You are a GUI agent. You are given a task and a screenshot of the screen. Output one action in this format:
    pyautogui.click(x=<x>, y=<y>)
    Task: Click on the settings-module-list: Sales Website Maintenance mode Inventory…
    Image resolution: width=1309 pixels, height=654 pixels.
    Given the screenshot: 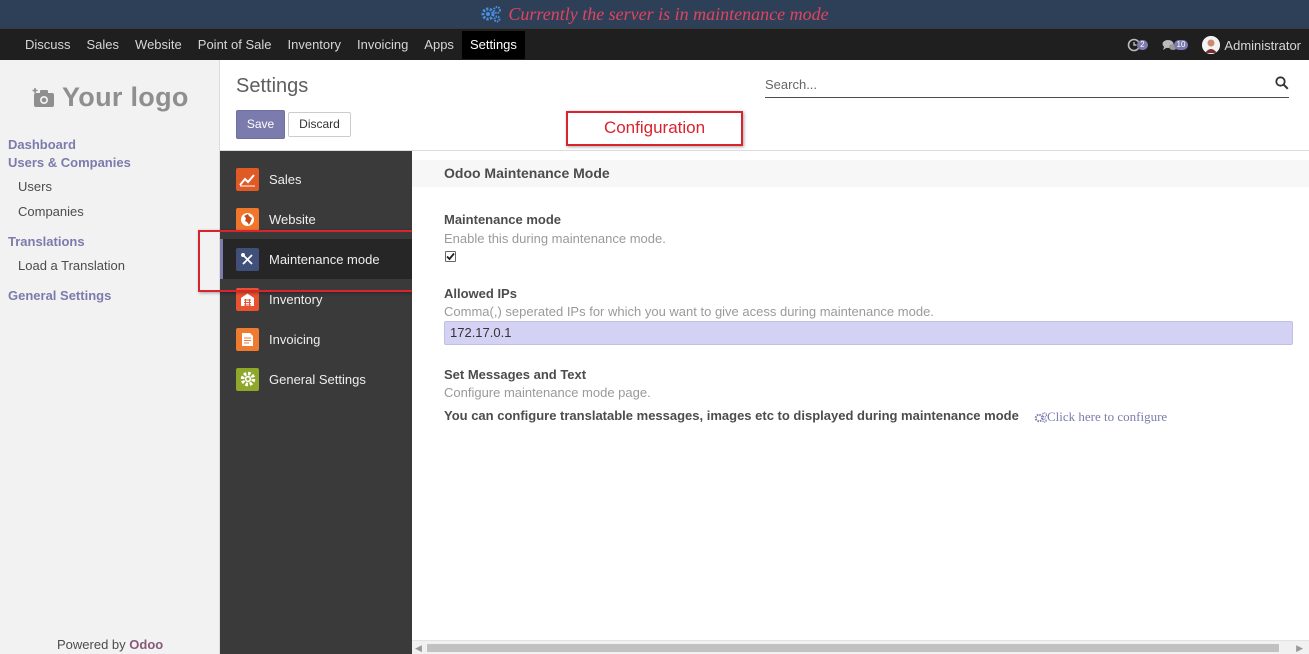 What is the action you would take?
    pyautogui.click(x=316, y=402)
    